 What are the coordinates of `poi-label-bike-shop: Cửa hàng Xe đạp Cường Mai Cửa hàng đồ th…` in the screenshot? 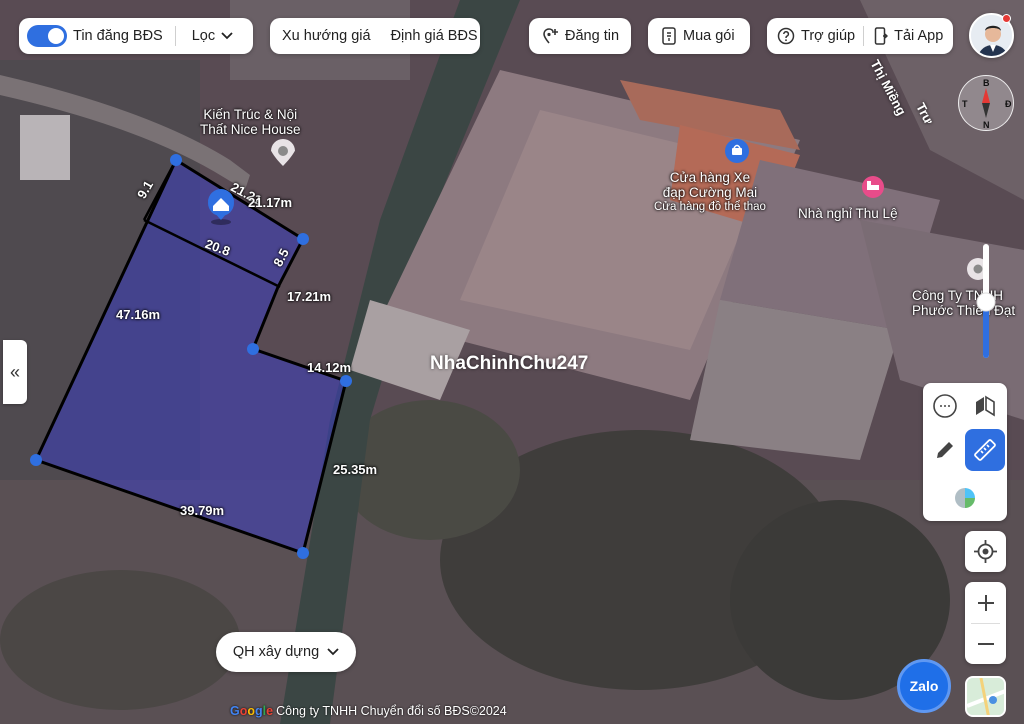 It's located at (710, 192).